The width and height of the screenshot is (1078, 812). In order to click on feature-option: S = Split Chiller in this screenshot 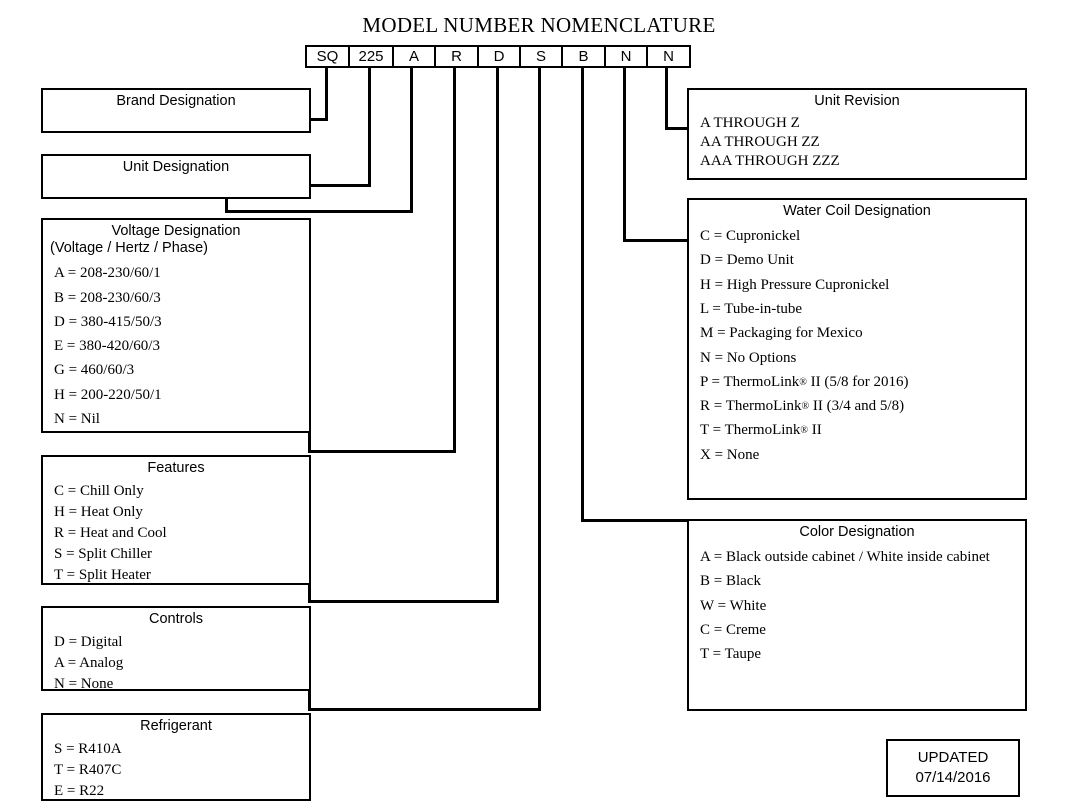, I will do `click(103, 554)`.